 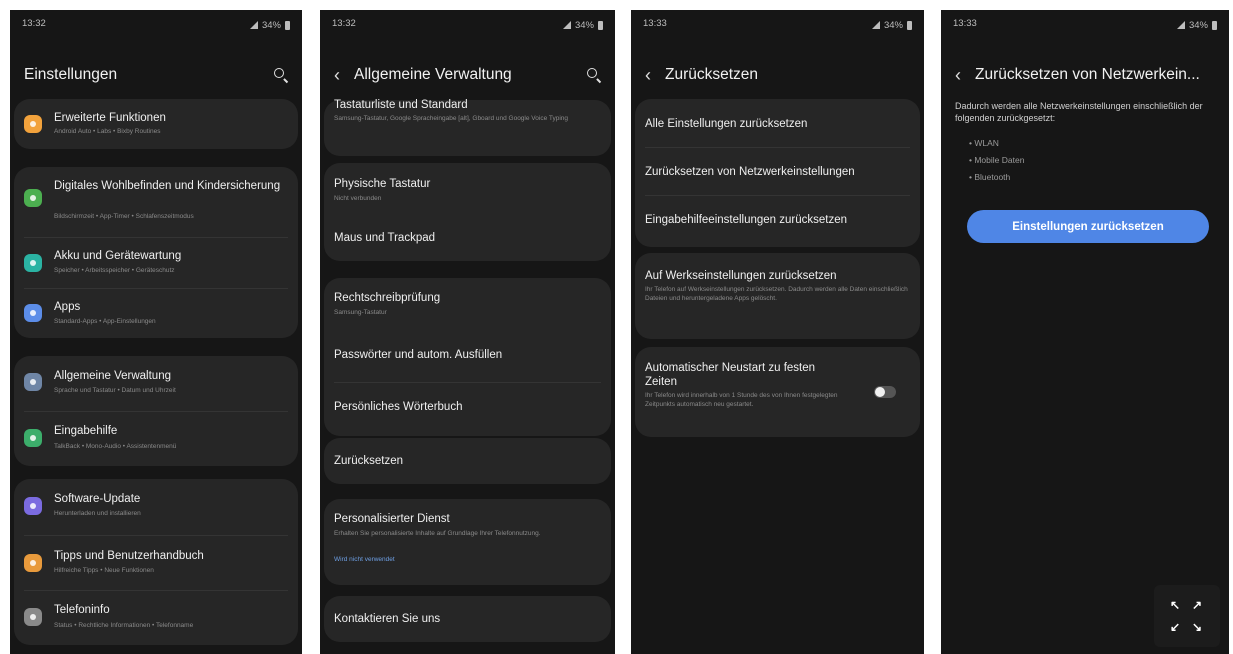 I want to click on item-subtitle: Herunterladen und installieren, so click(x=97, y=513).